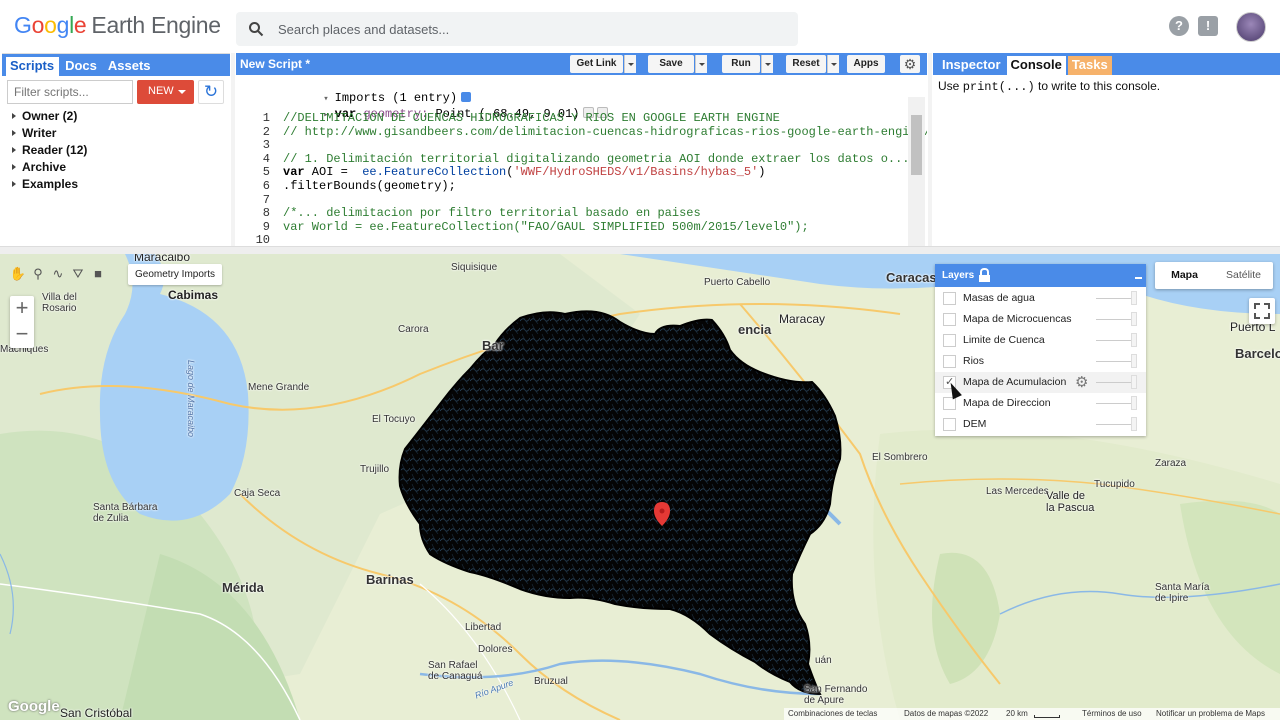 The image size is (1280, 720). What do you see at coordinates (630, 64) in the screenshot?
I see `get-link-dropdown` at bounding box center [630, 64].